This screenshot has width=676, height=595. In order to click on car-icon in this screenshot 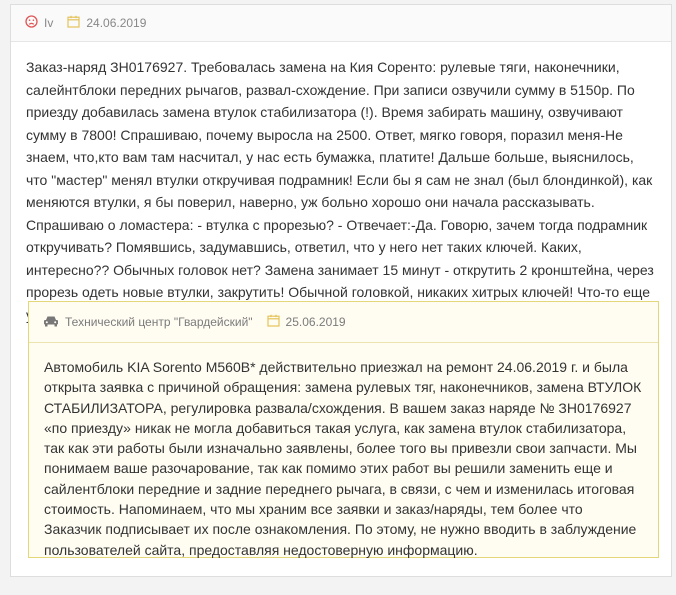, I will do `click(51, 322)`.